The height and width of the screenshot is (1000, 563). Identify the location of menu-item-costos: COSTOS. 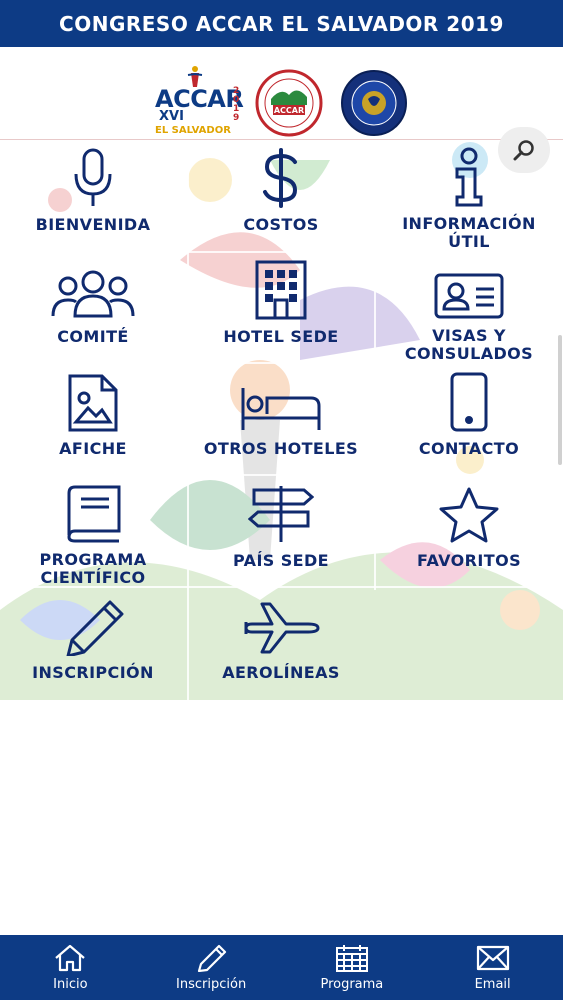
(281, 195).